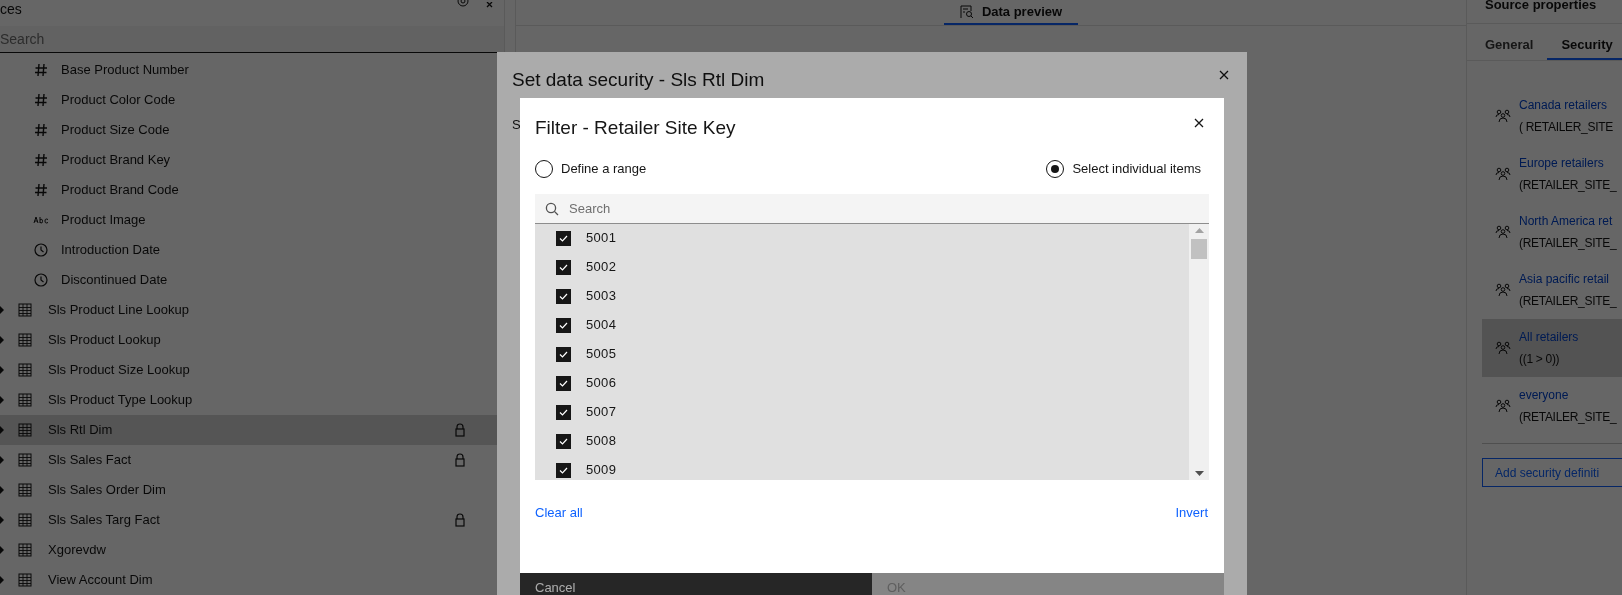 This screenshot has height=595, width=1622. What do you see at coordinates (638, 80) in the screenshot?
I see `dialog-title: Set data security - Sls Rtl Dim` at bounding box center [638, 80].